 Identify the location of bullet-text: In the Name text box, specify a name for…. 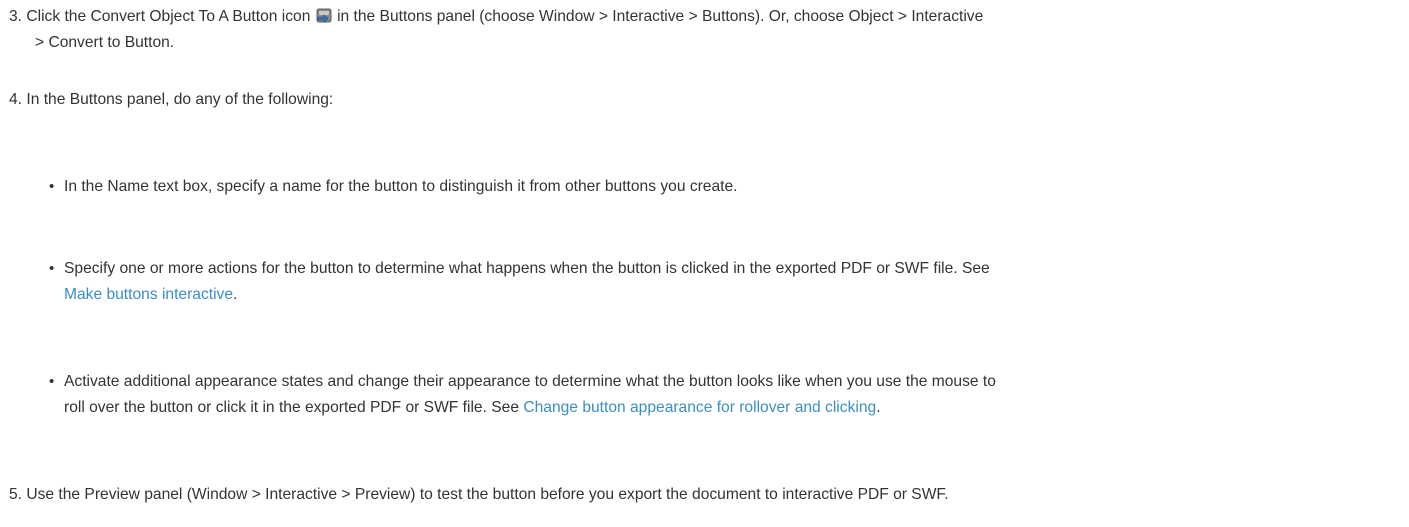
(401, 186).